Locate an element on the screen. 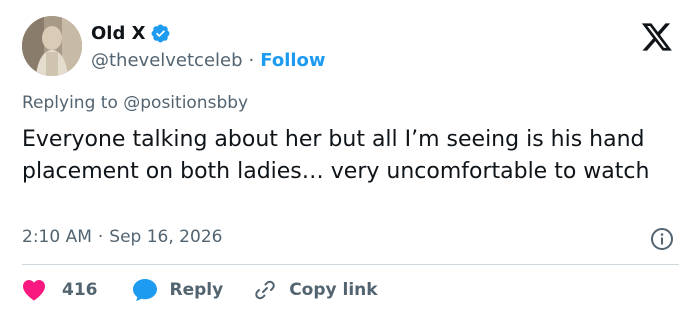 The height and width of the screenshot is (318, 700). replying-to-prefix: Replying to is located at coordinates (70, 103).